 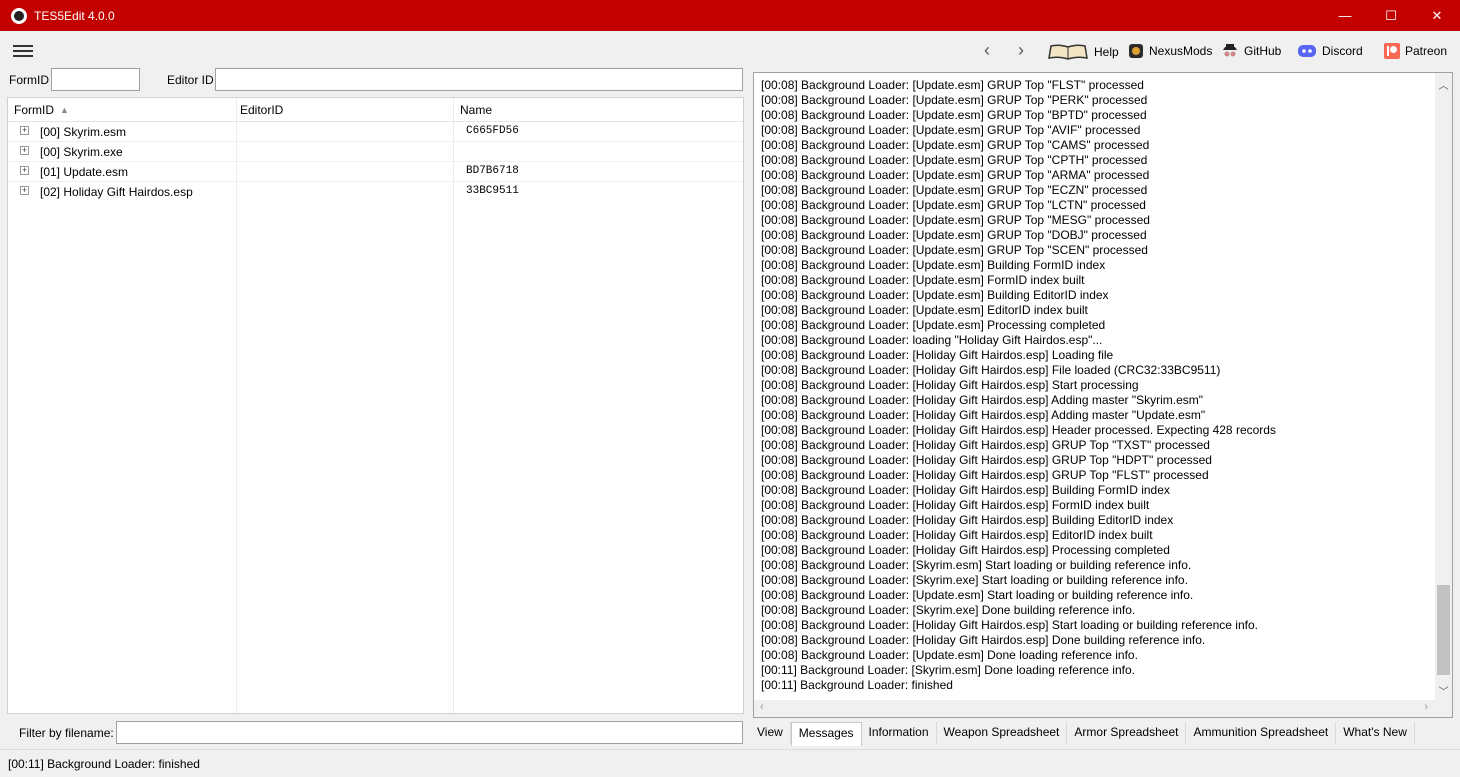 I want to click on filename-filter-label: Filter by filename:, so click(x=66, y=733).